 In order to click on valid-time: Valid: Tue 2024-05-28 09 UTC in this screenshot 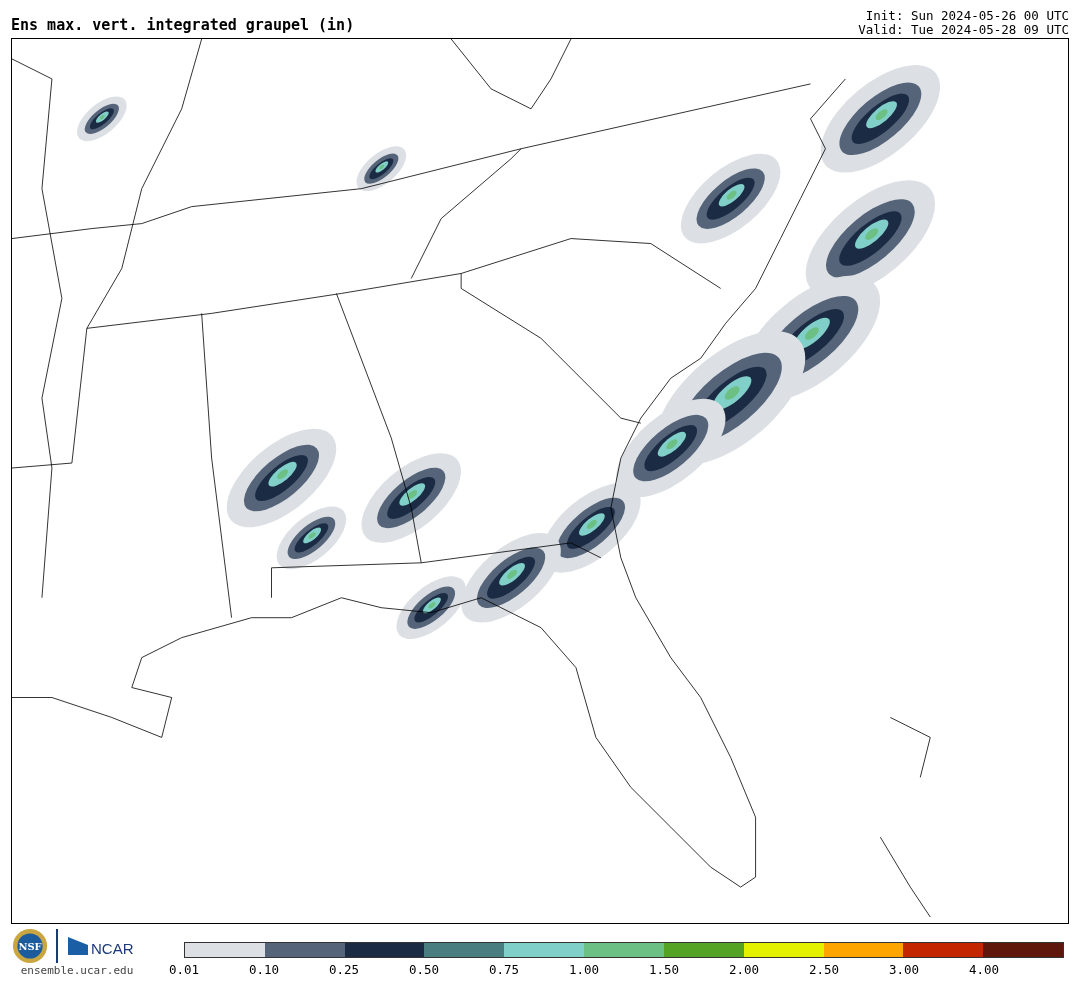, I will do `click(963, 30)`.